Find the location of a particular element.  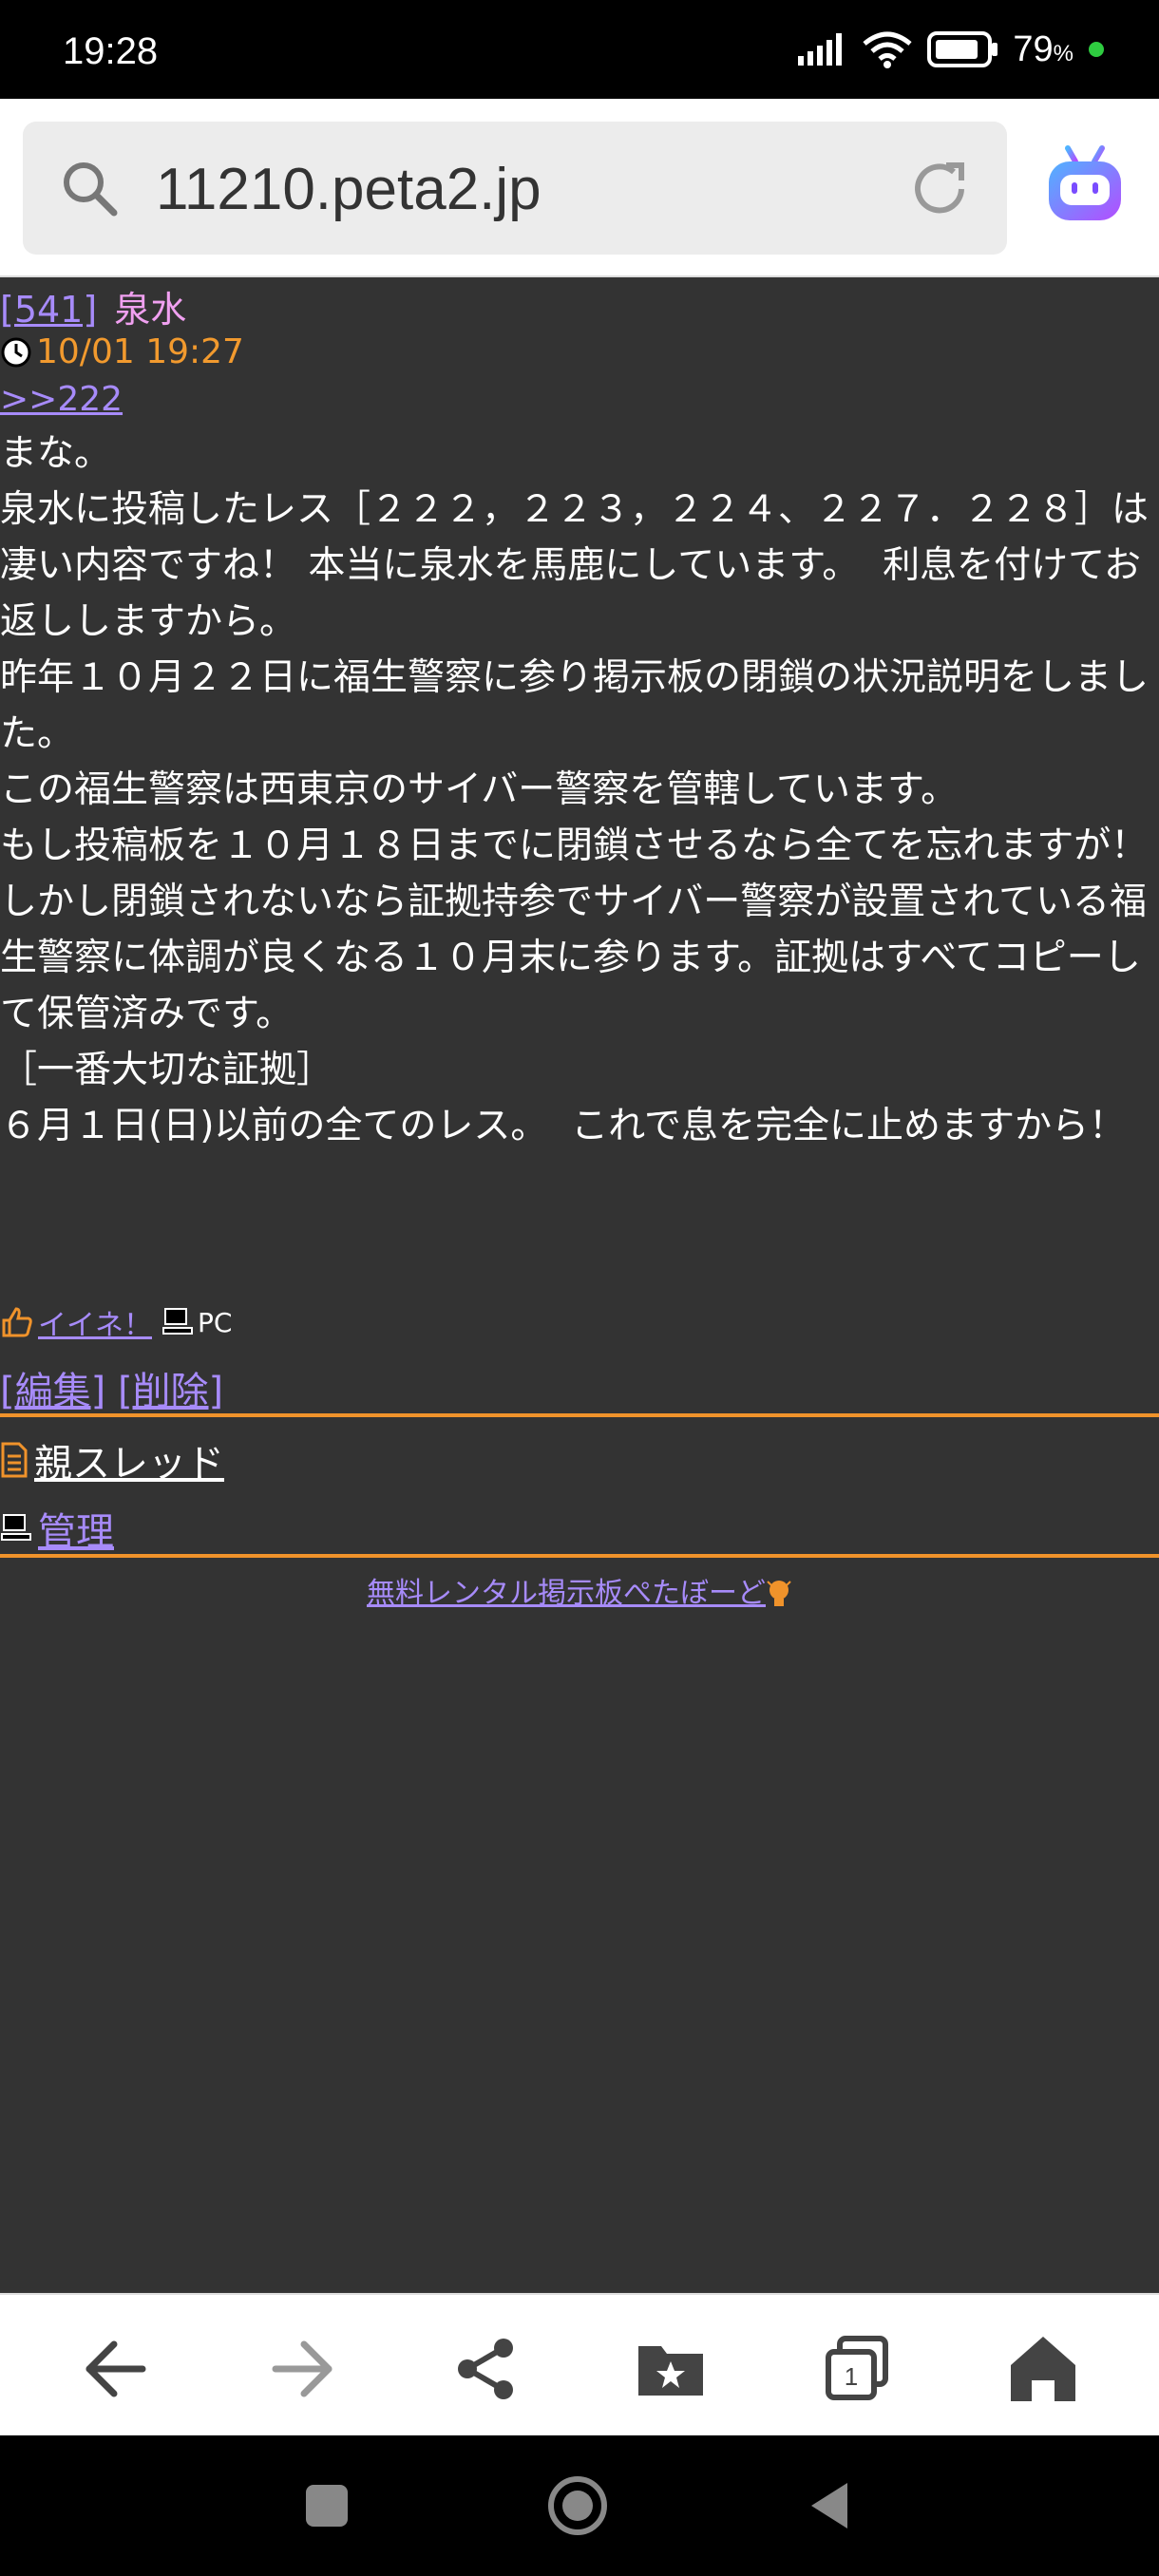

parent-thread-item: 親スレッド is located at coordinates (112, 1459).